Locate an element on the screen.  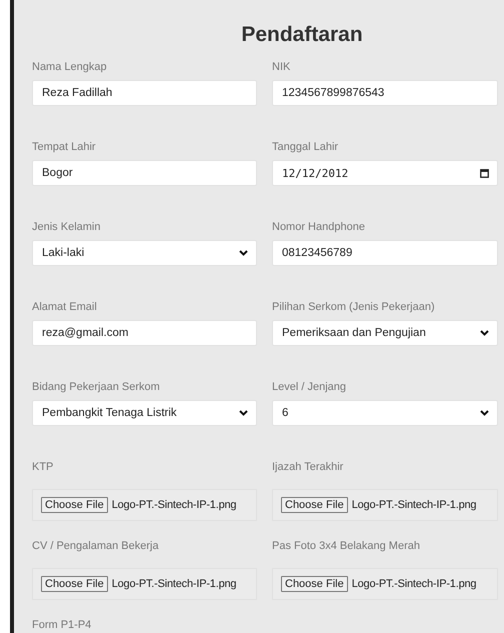
field-label: NIK is located at coordinates (281, 67).